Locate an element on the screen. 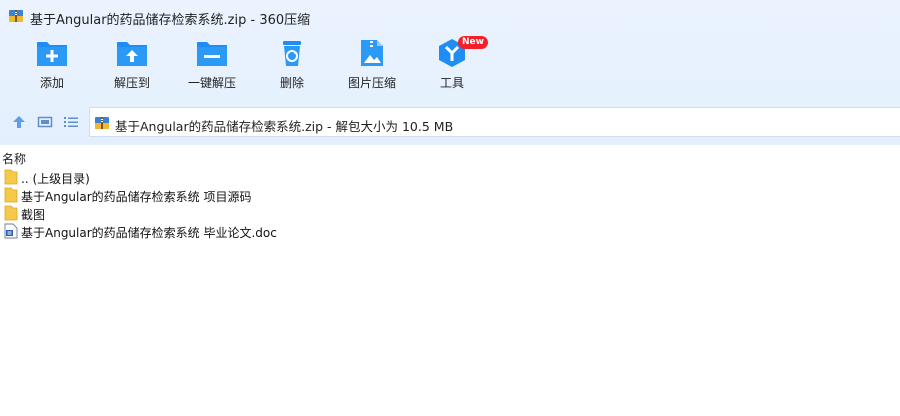  word-document-icon is located at coordinates (11, 231).